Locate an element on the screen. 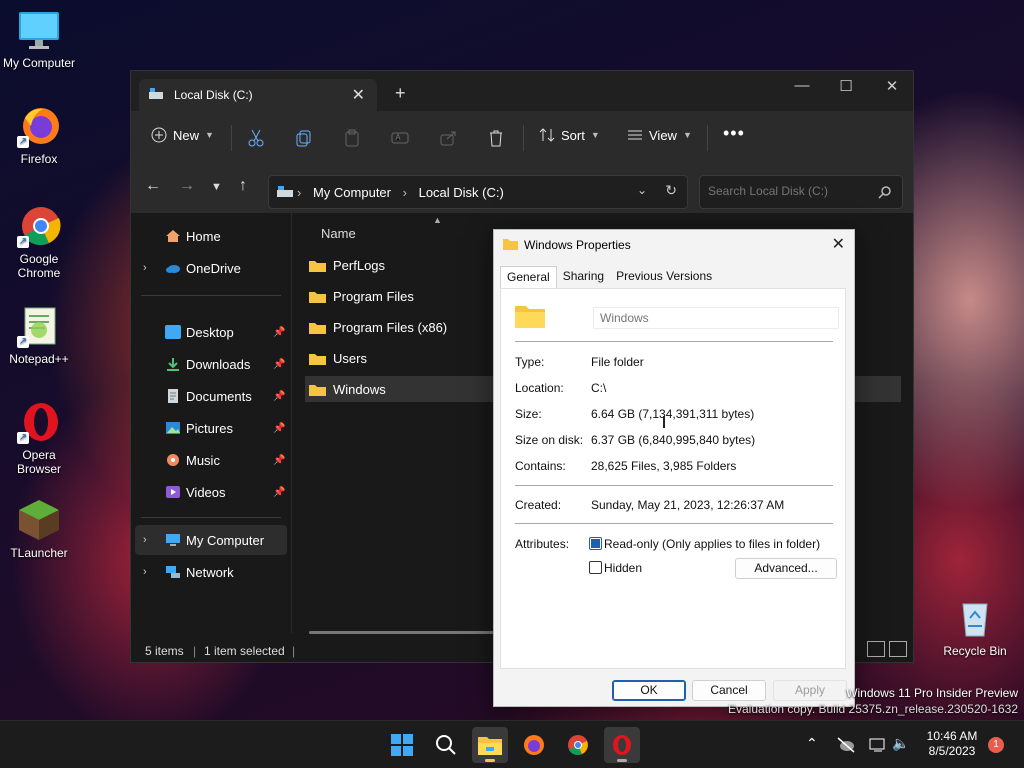 This screenshot has width=1024, height=768. new-button-label: New is located at coordinates (186, 135).